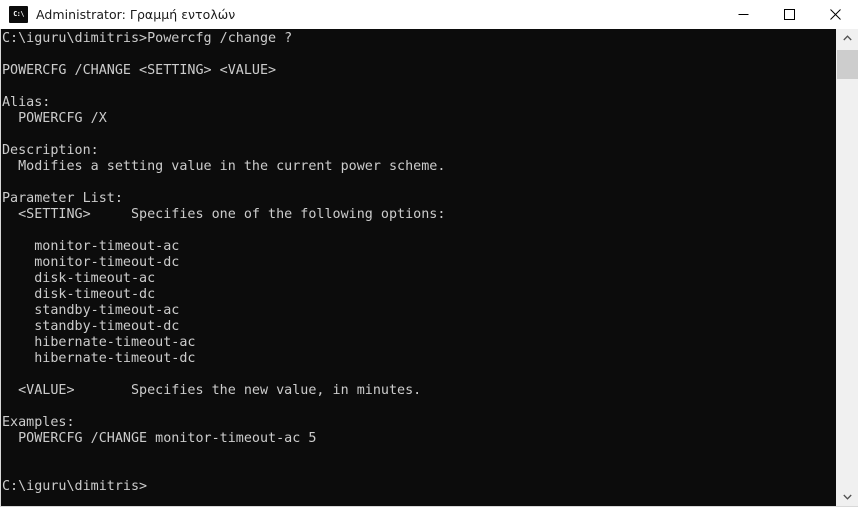 This screenshot has width=858, height=507. I want to click on close-button, so click(835, 14).